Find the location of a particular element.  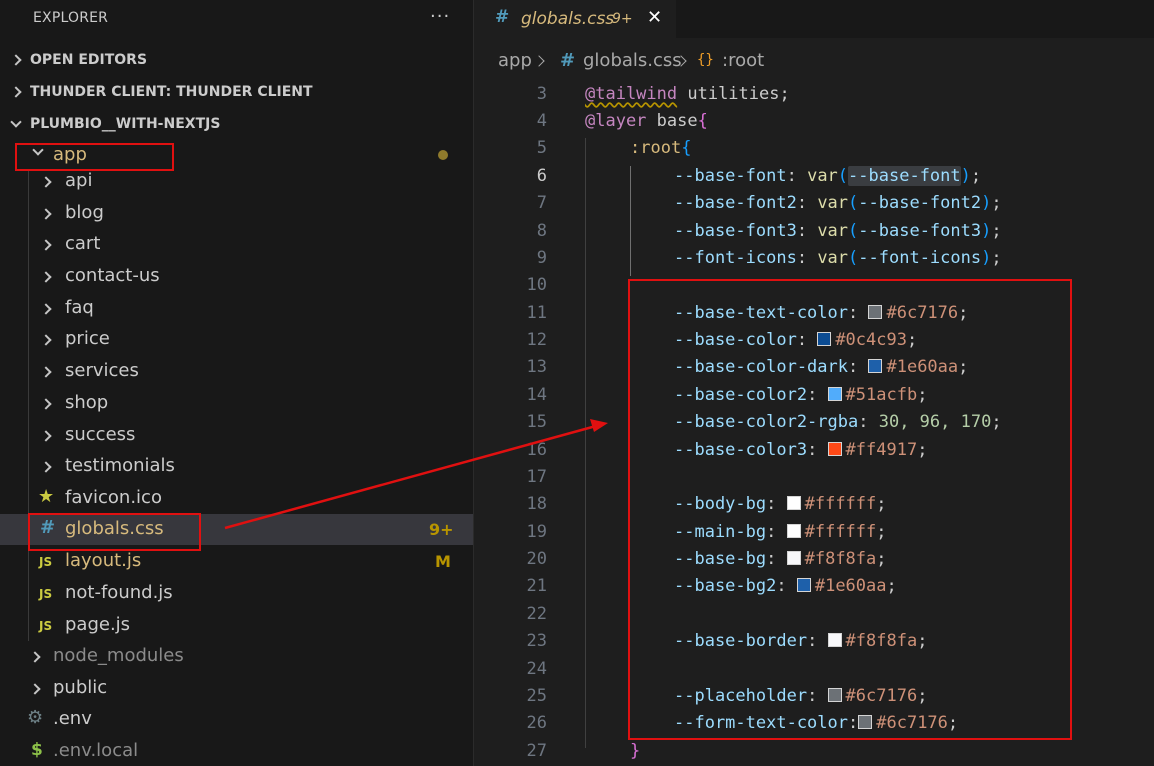

arrow-head is located at coordinates (599, 425).